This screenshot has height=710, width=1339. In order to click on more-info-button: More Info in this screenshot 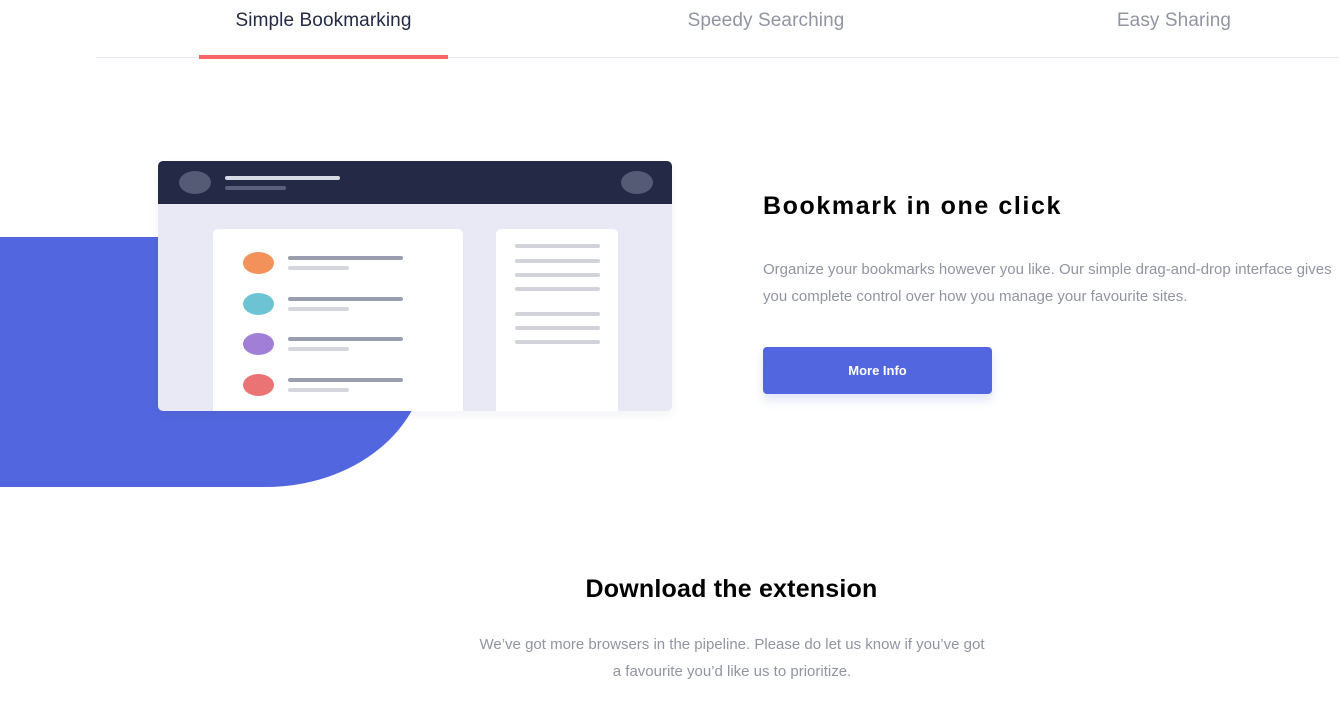, I will do `click(877, 370)`.